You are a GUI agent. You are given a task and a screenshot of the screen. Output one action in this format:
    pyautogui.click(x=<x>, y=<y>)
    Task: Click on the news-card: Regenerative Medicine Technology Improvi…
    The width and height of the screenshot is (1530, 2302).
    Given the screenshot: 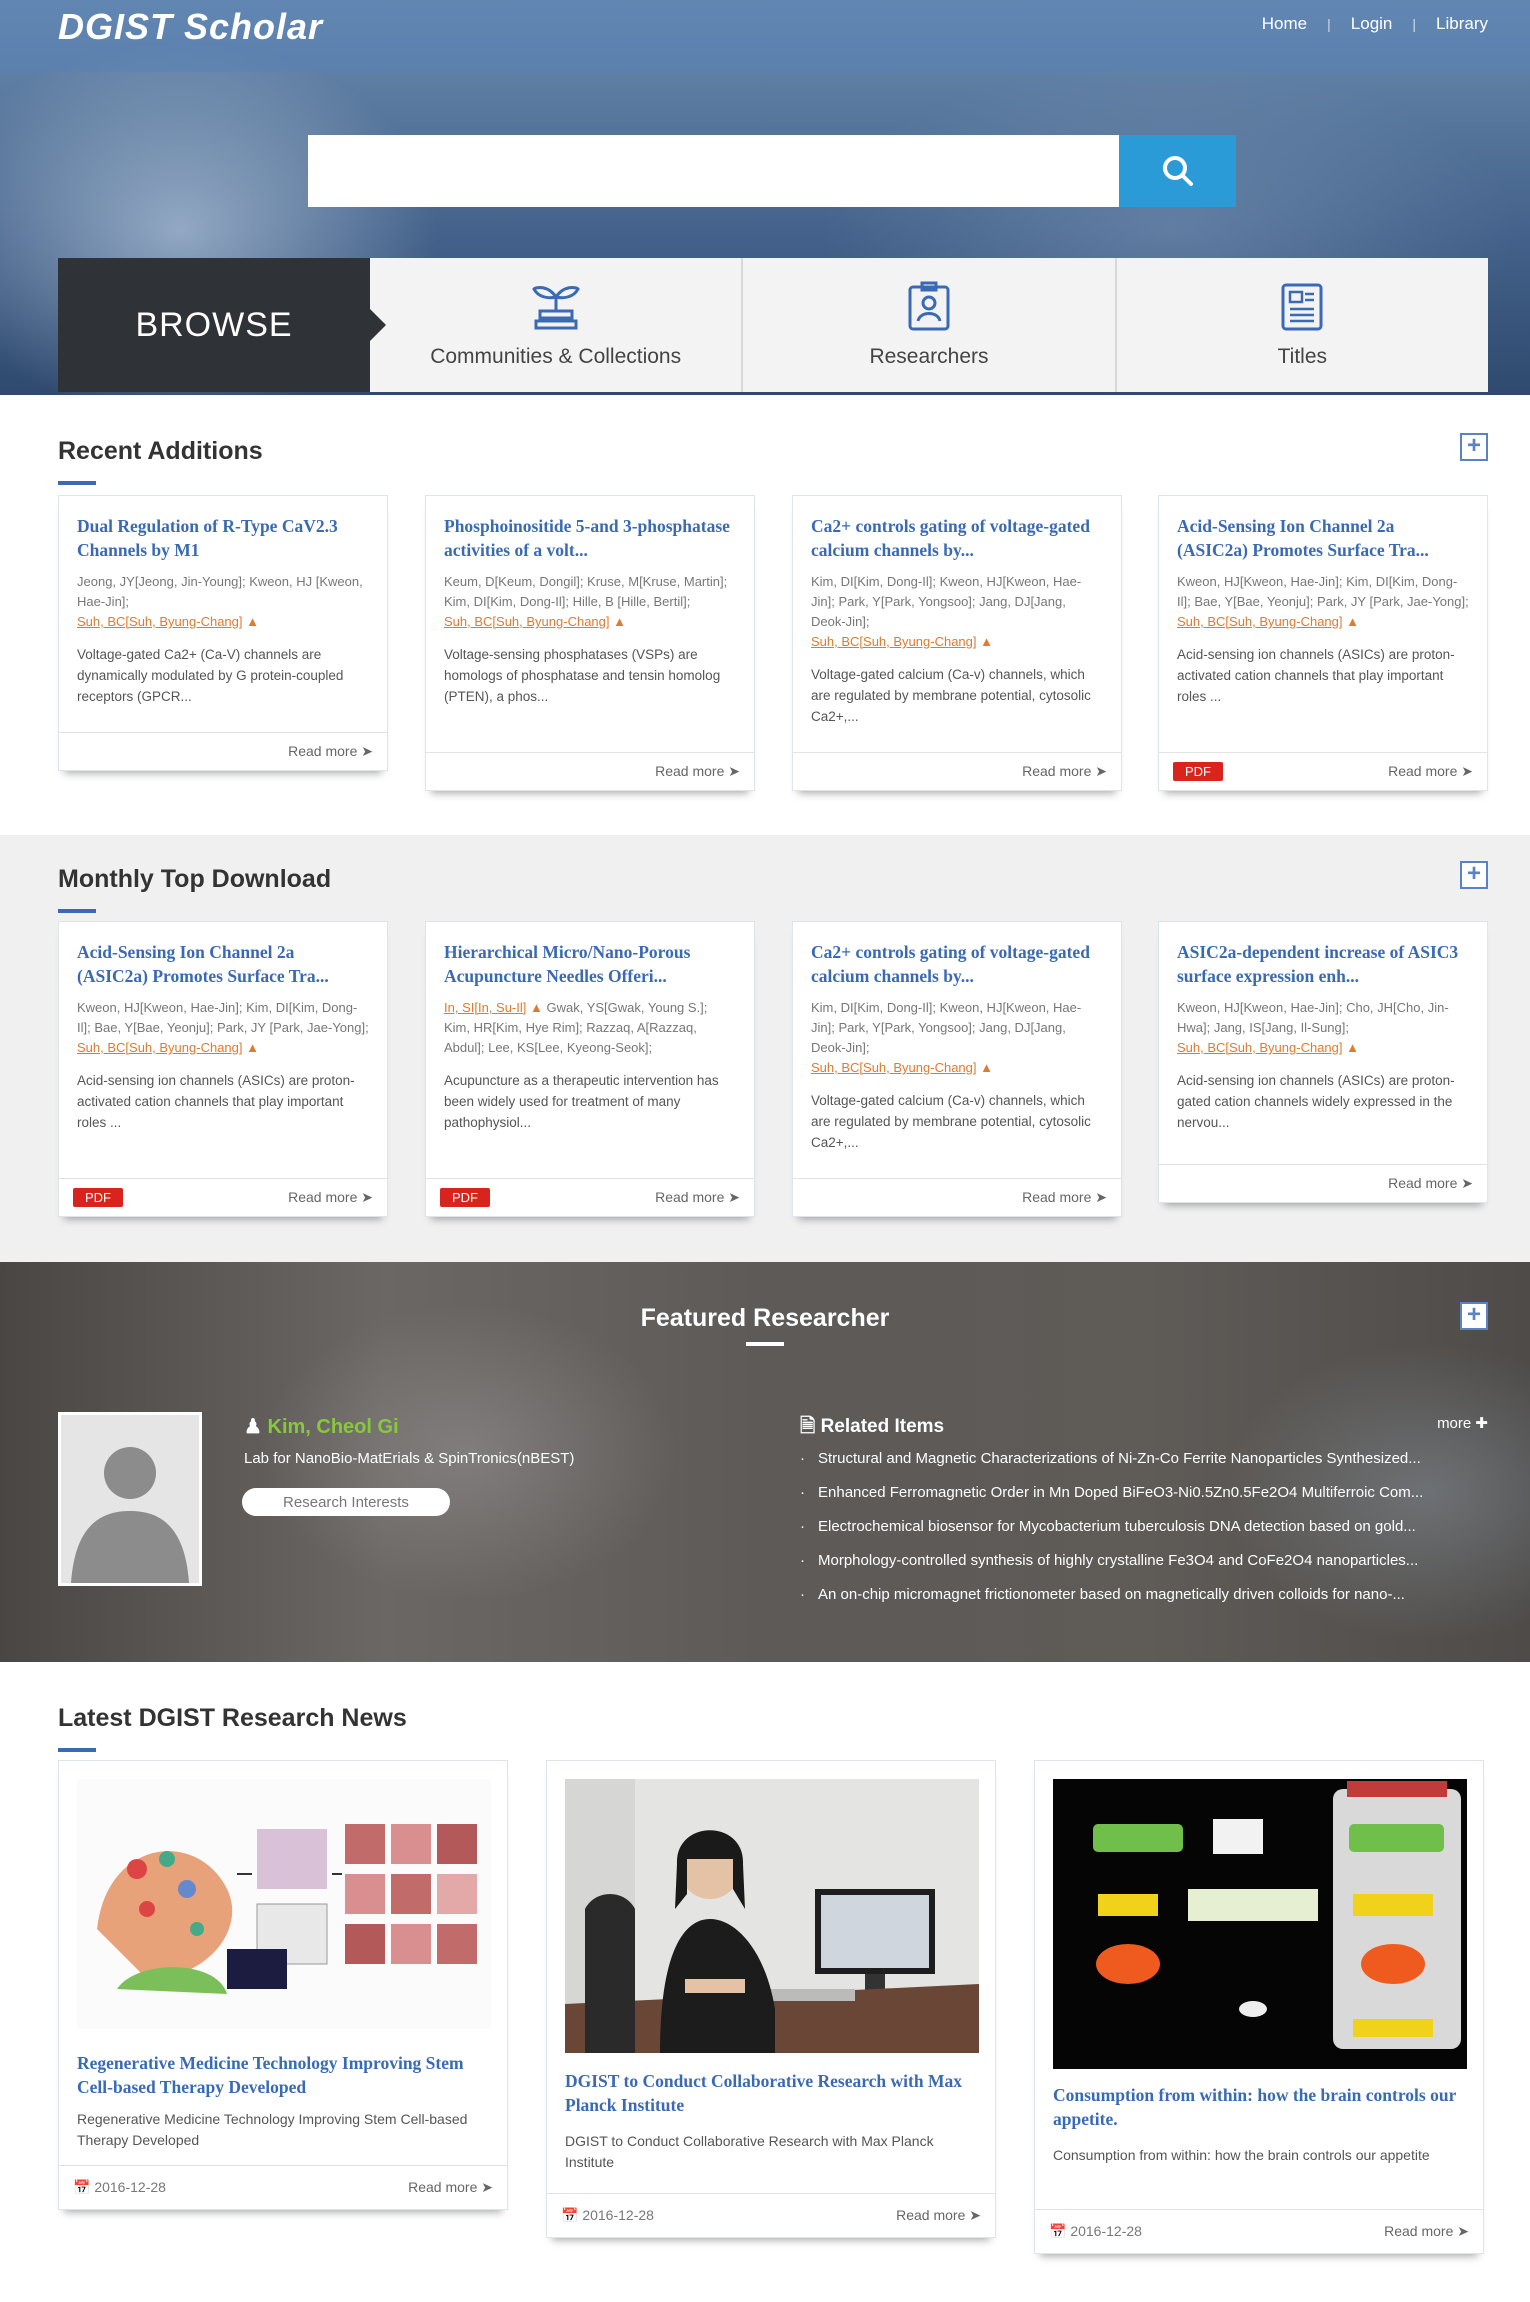 What is the action you would take?
    pyautogui.click(x=283, y=1985)
    